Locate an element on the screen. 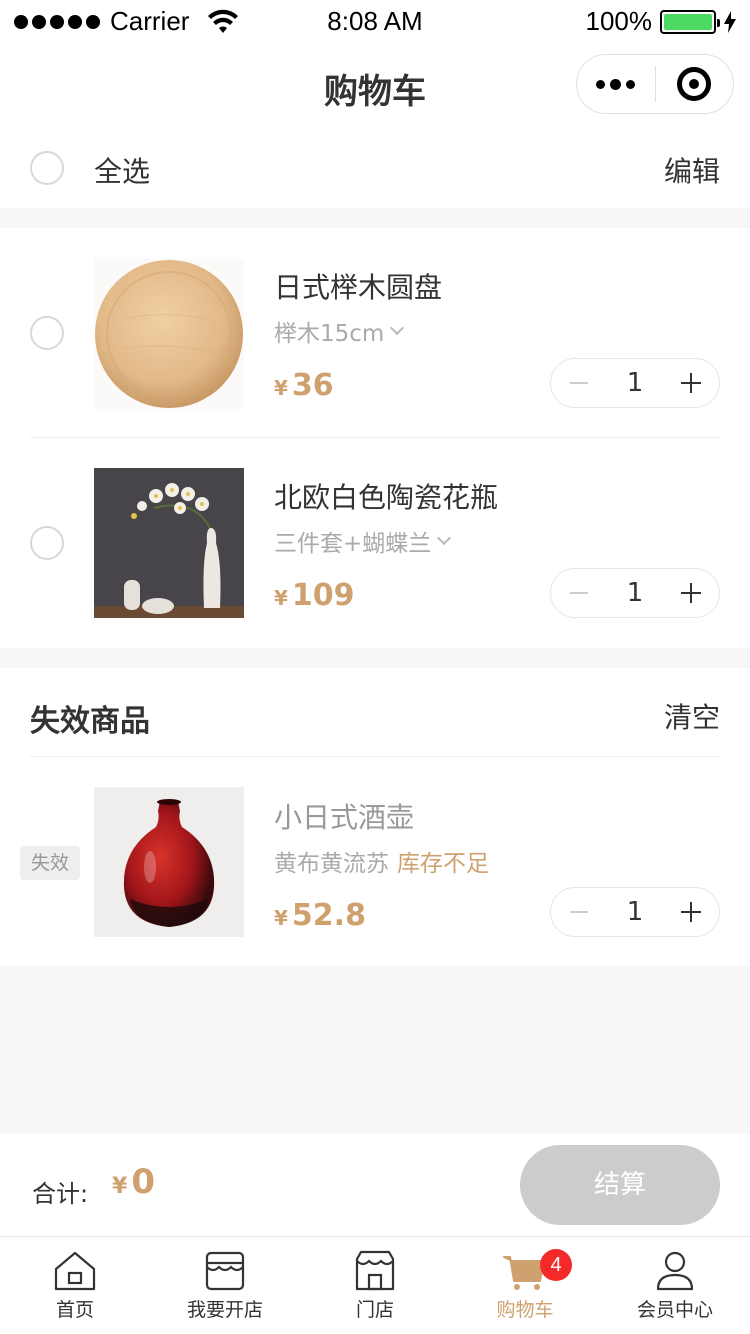  tab-label: 我要开店 is located at coordinates (224, 1310).